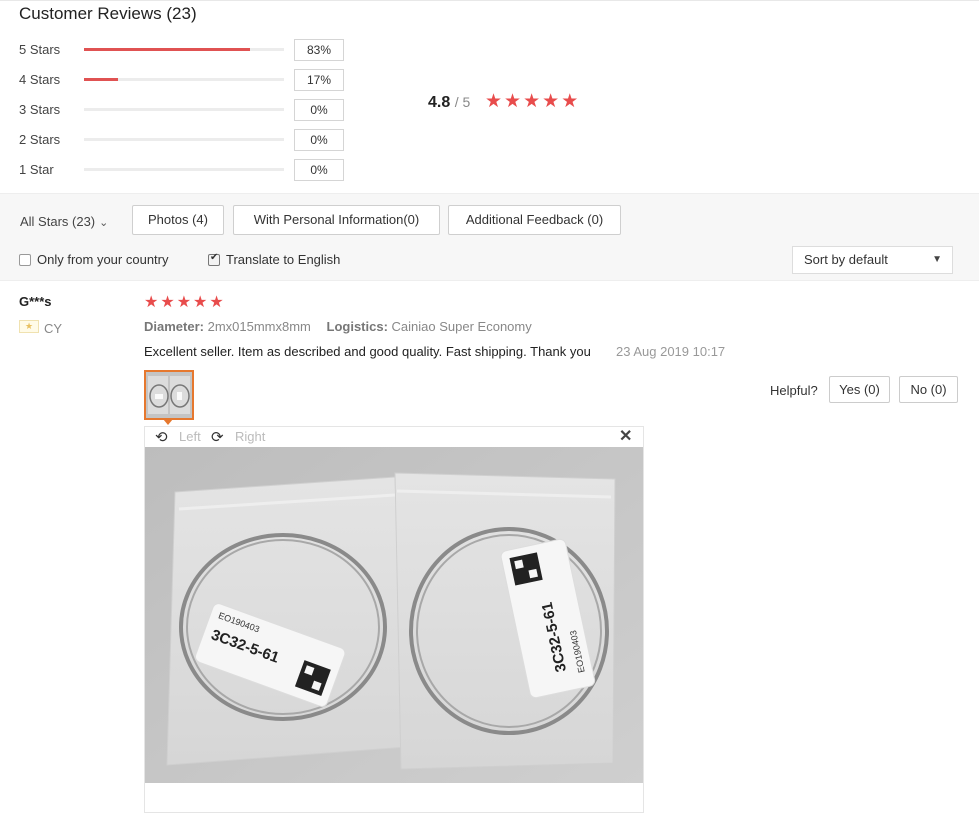  I want to click on rating-label: 4 Stars, so click(40, 79).